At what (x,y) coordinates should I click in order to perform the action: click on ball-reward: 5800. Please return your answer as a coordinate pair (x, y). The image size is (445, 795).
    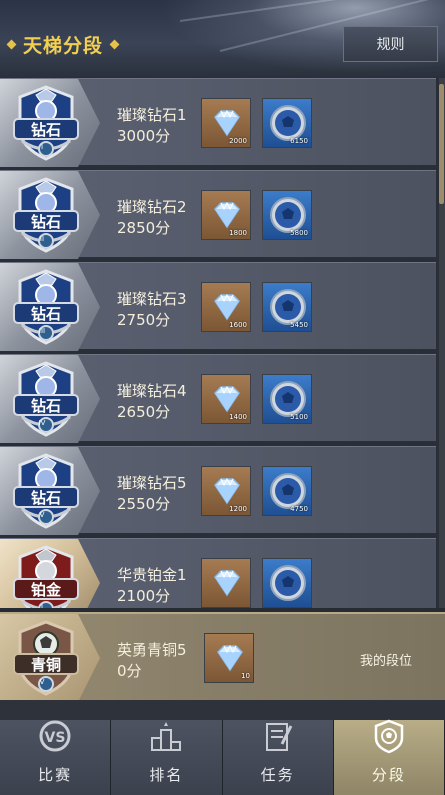
    Looking at the image, I should click on (287, 215).